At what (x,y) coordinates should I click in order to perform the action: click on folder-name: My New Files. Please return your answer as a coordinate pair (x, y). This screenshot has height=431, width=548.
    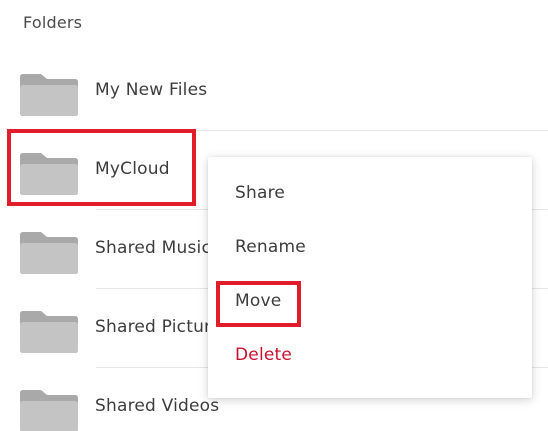
    Looking at the image, I should click on (151, 90).